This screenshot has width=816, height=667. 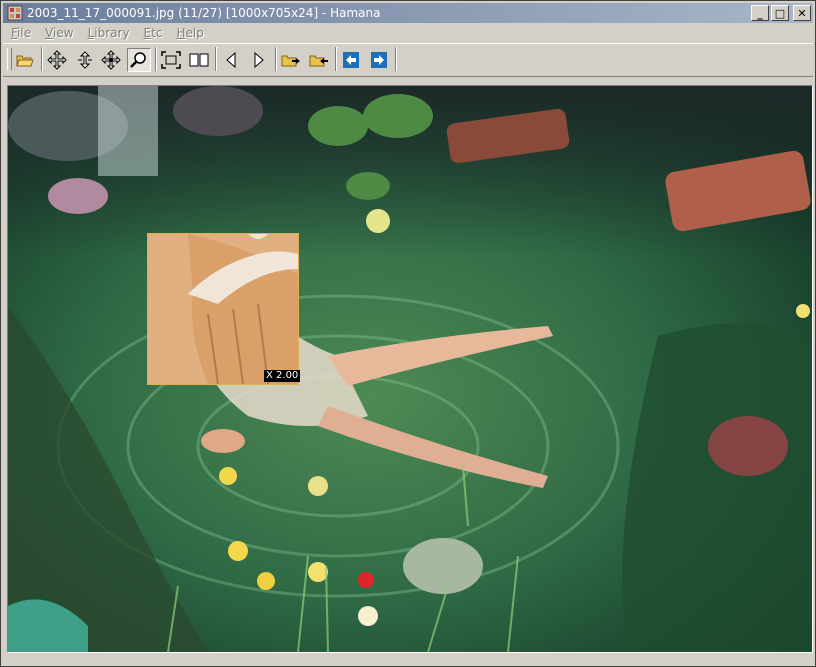 I want to click on rotate-ccw-icon, so click(x=111, y=60).